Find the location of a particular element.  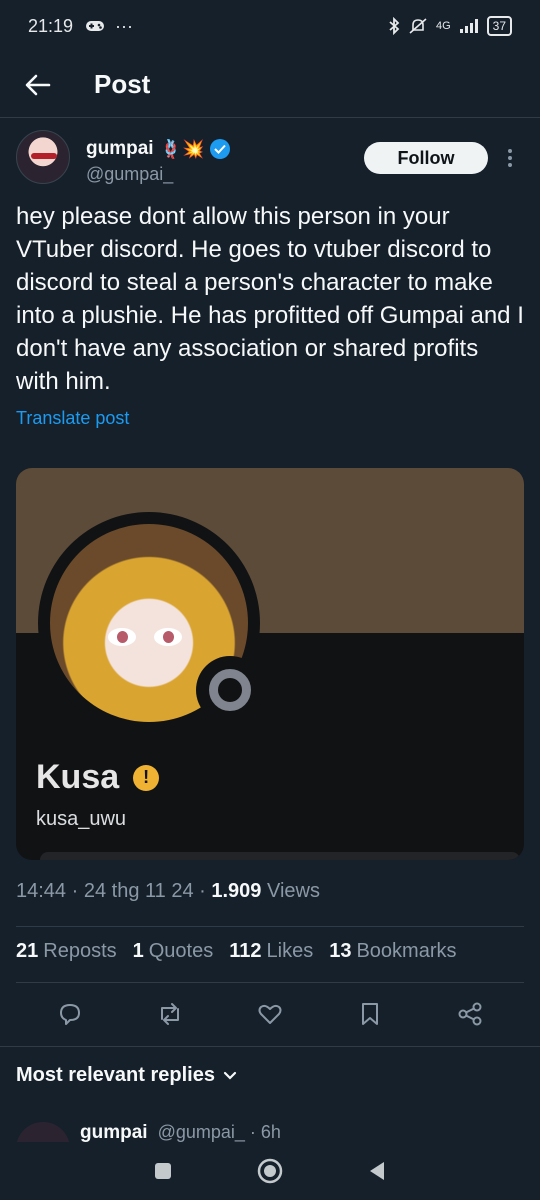

pfp-eye-left is located at coordinates (122, 637).